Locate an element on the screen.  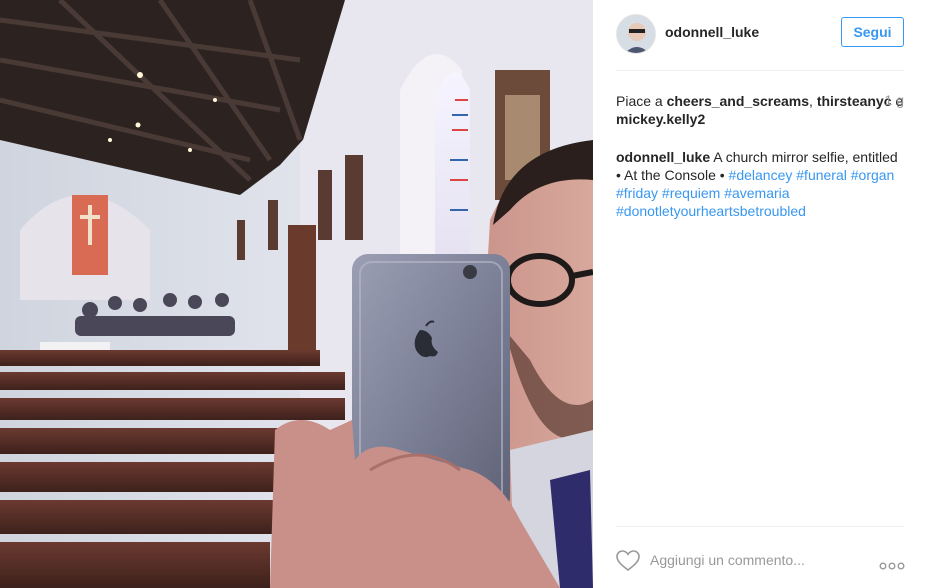
divider is located at coordinates (760, 526).